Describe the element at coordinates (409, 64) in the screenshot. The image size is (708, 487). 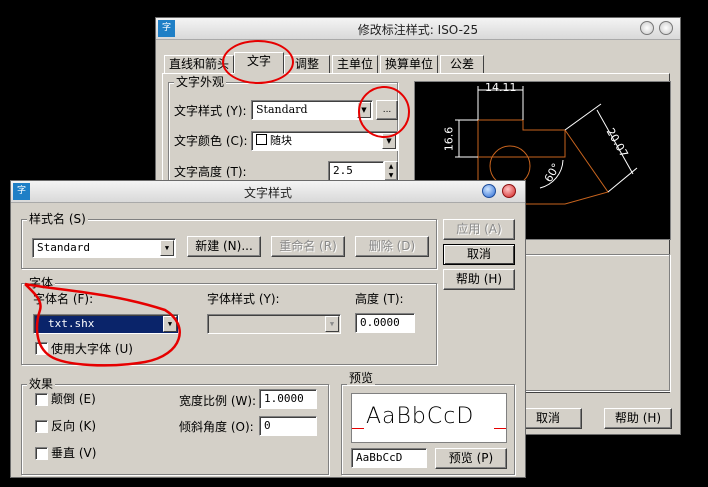
I see `tab-alternate-units: 换算单位` at that location.